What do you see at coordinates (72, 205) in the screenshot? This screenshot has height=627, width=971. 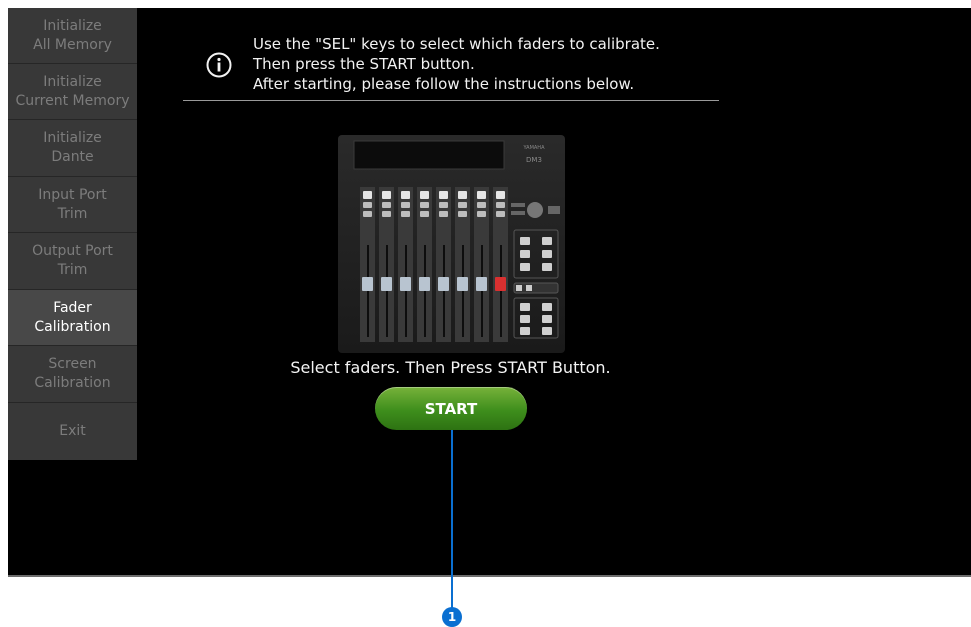 I see `sidebar-item-input-port-trim: Input Port Trim` at bounding box center [72, 205].